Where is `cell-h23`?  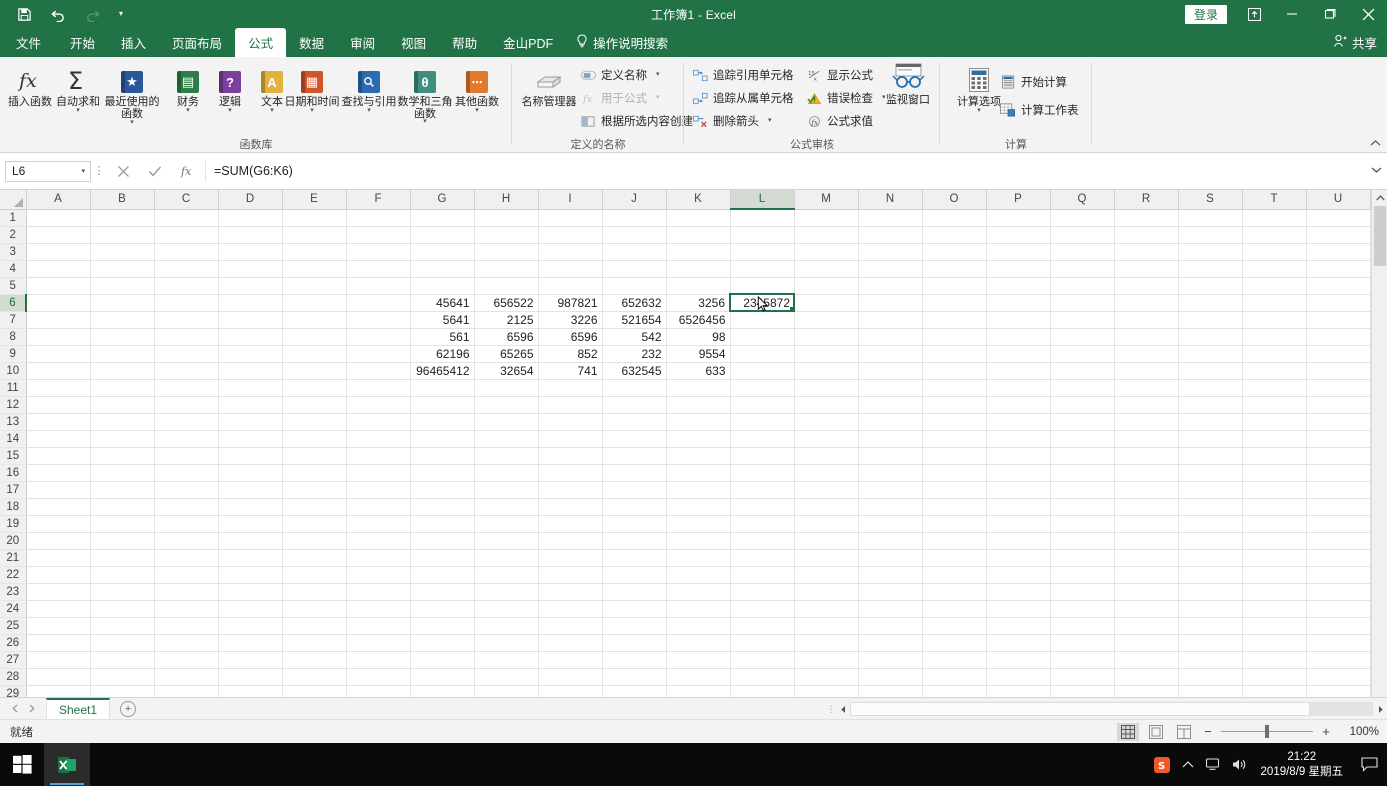 cell-h23 is located at coordinates (506, 592).